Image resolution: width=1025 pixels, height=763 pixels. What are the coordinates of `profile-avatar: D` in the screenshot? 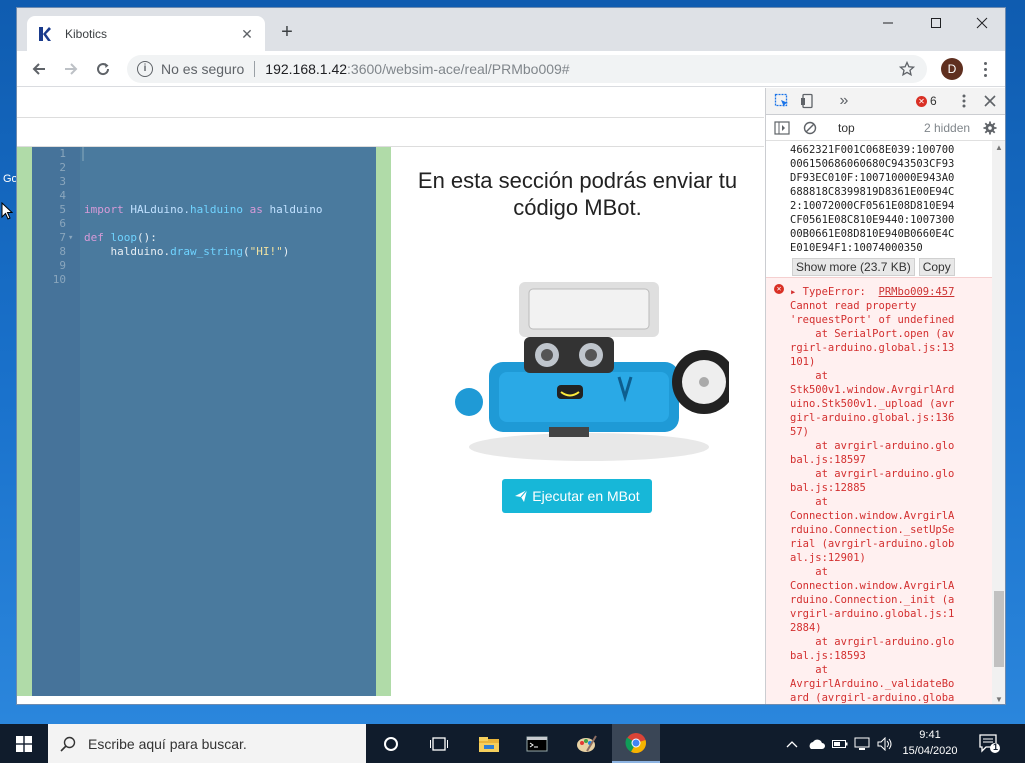 It's located at (952, 69).